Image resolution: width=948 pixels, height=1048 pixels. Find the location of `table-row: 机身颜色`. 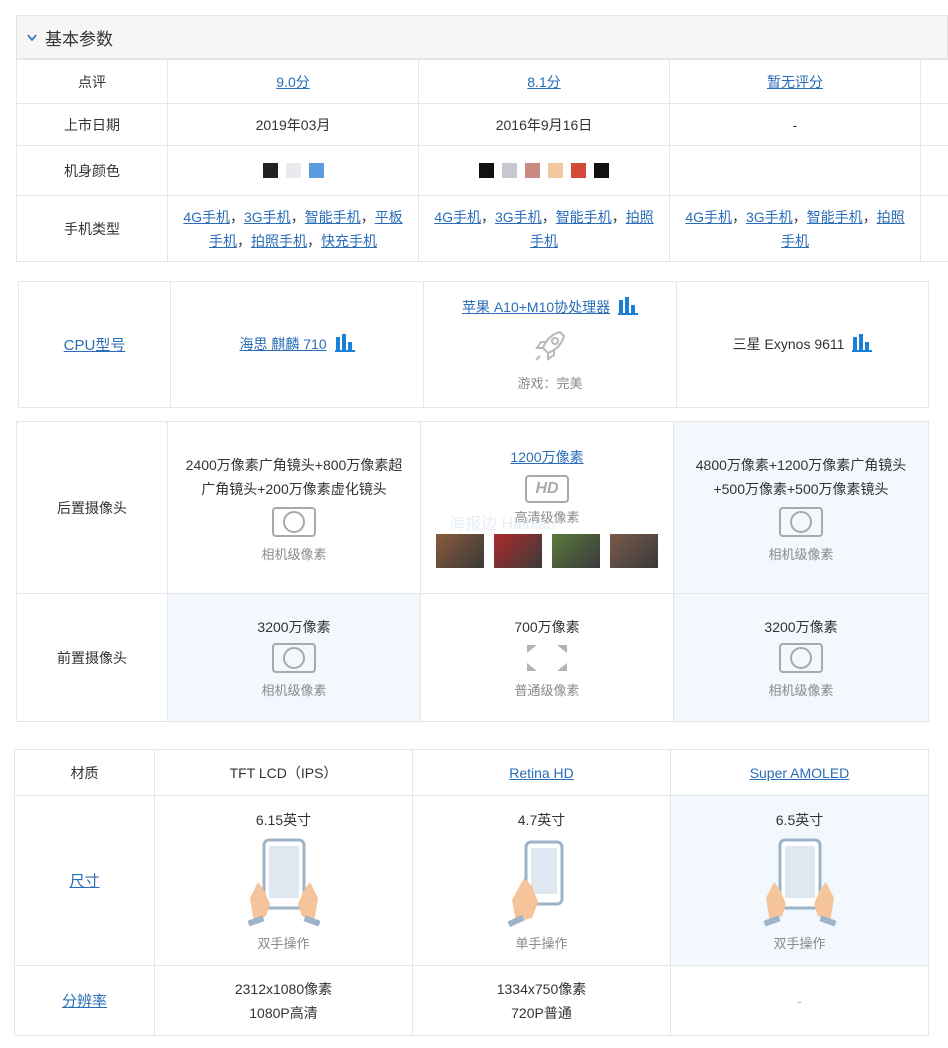

table-row: 机身颜色 is located at coordinates (482, 170).